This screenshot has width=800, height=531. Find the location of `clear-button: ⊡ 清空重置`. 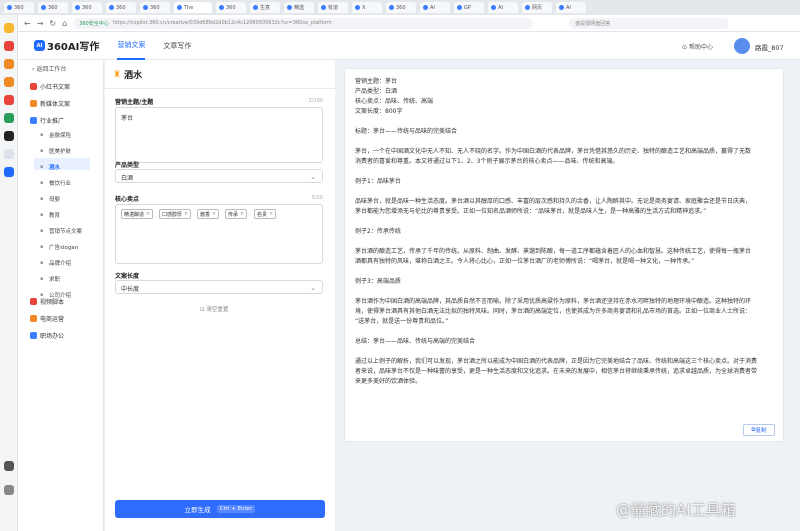

clear-button: ⊡ 清空重置 is located at coordinates (214, 309).